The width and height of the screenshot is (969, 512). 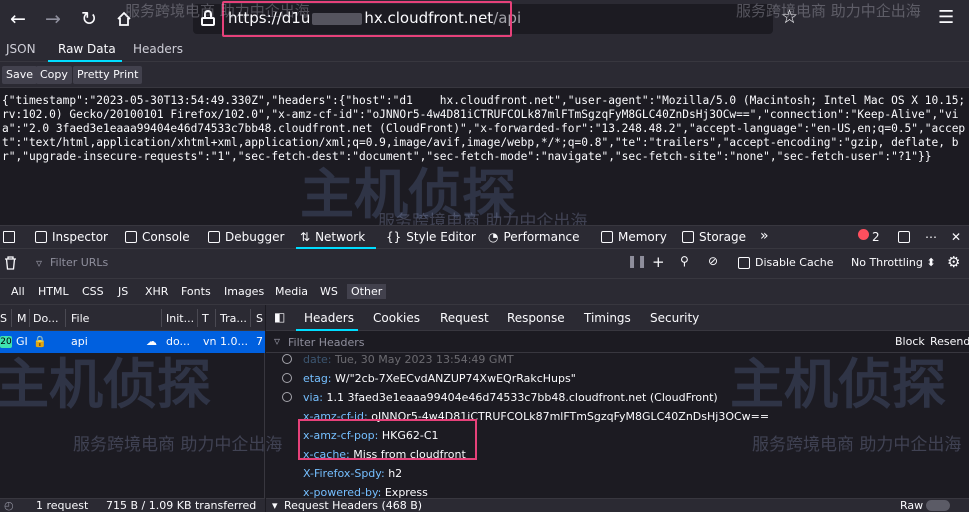 I want to click on watermark-text: 服务跨境电商 助力中企出海, so click(x=828, y=11).